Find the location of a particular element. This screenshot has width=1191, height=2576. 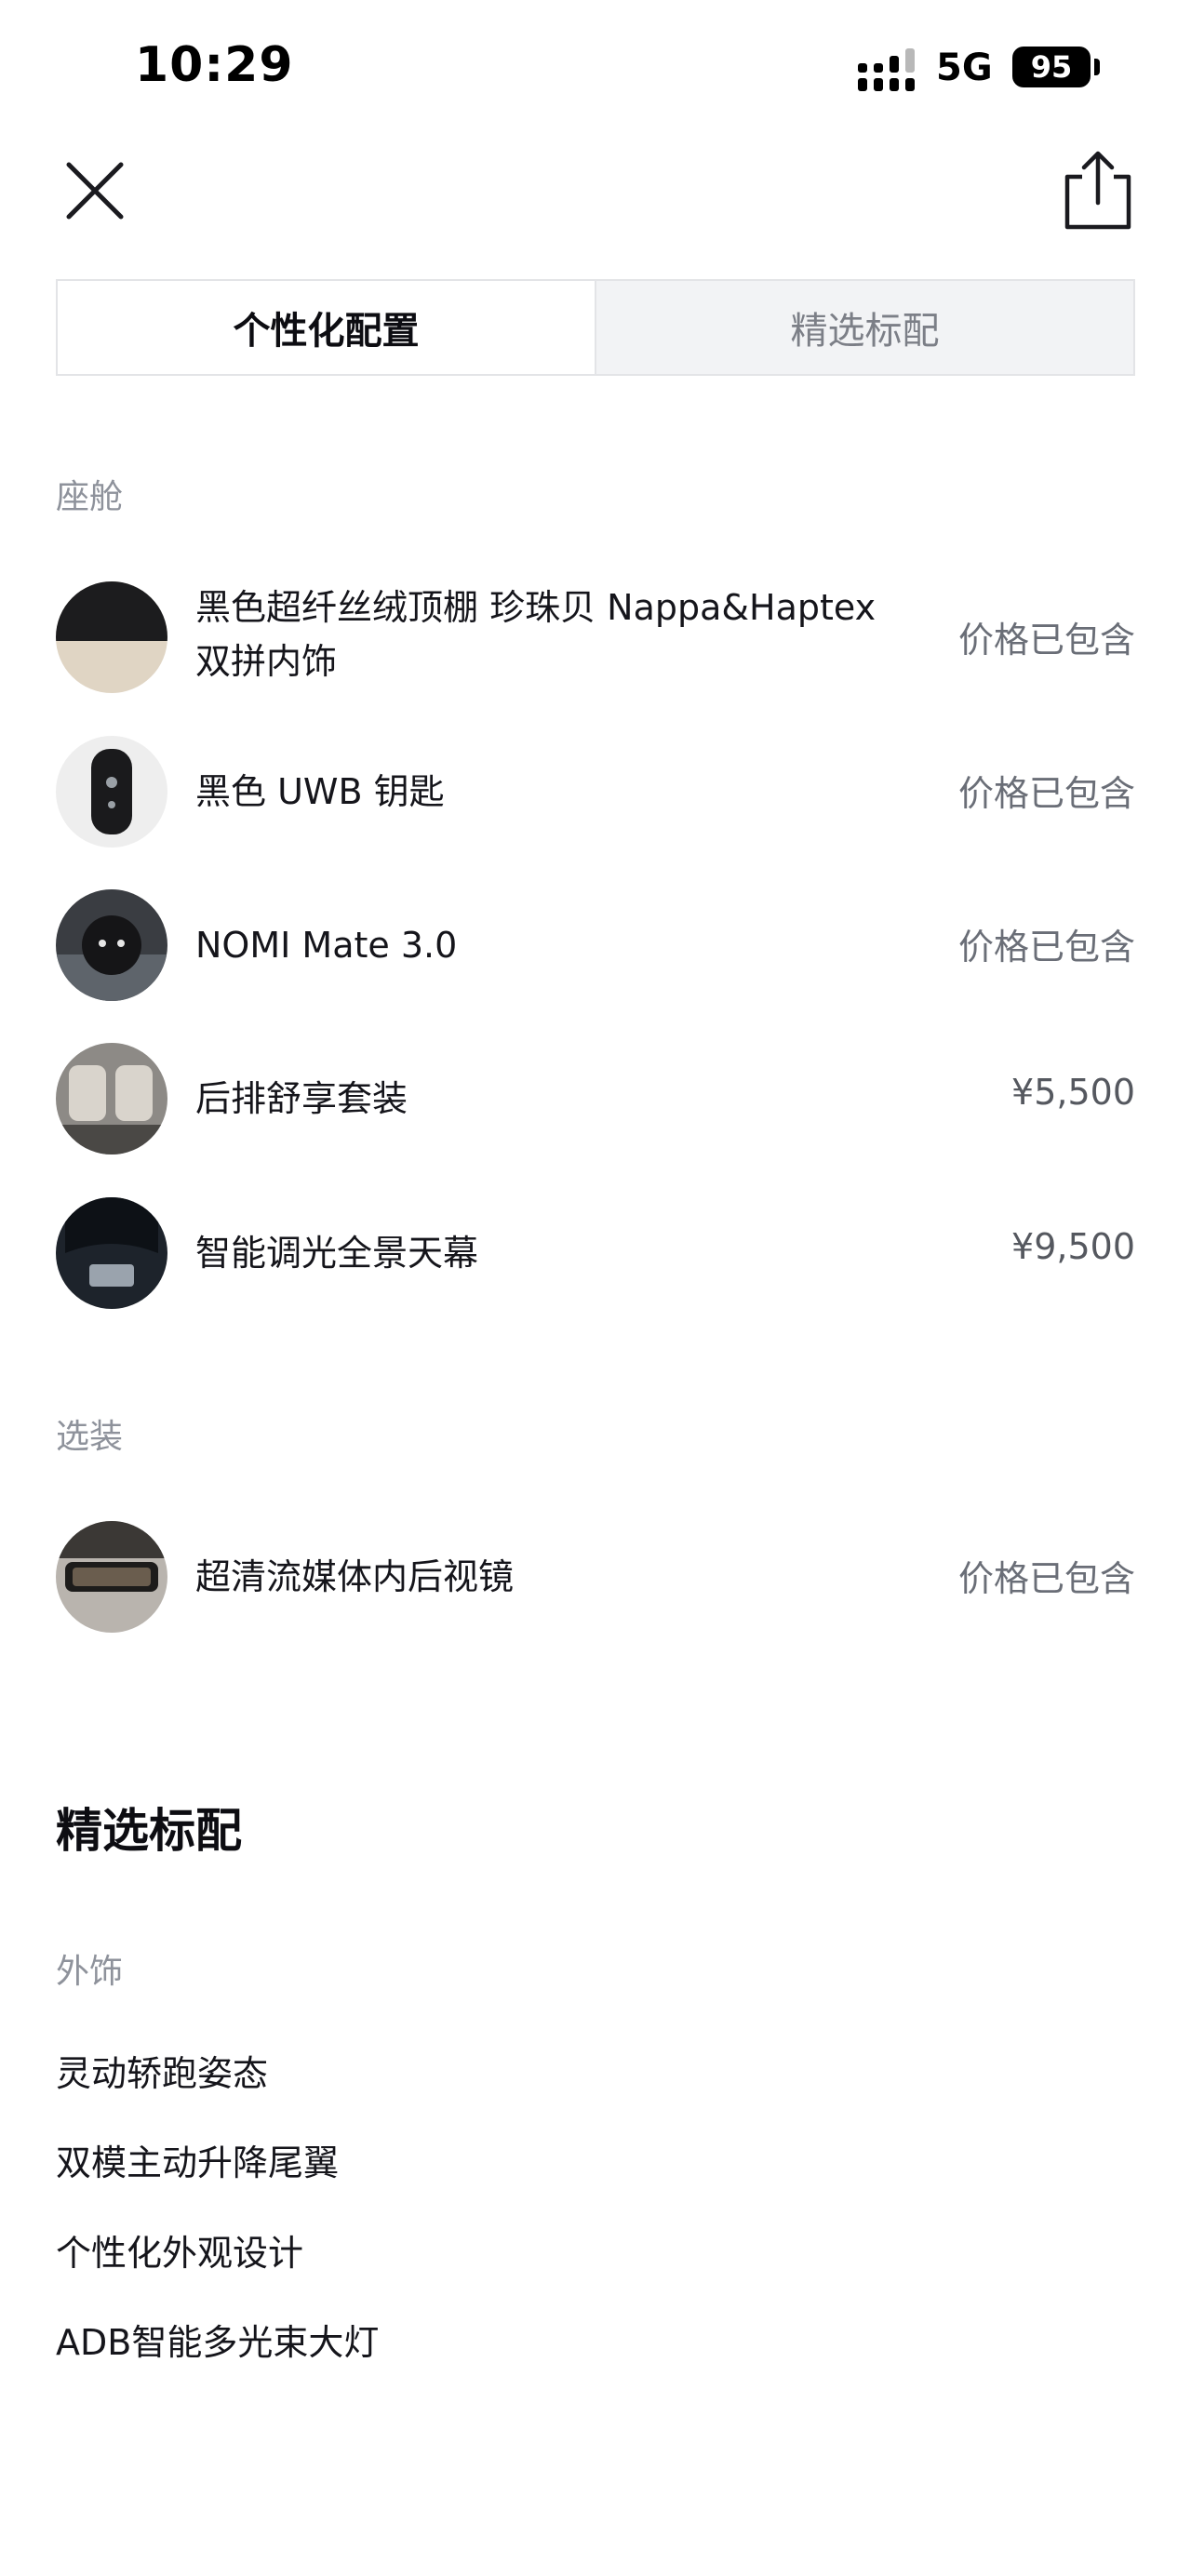

nomi-thumbnail is located at coordinates (111, 945).